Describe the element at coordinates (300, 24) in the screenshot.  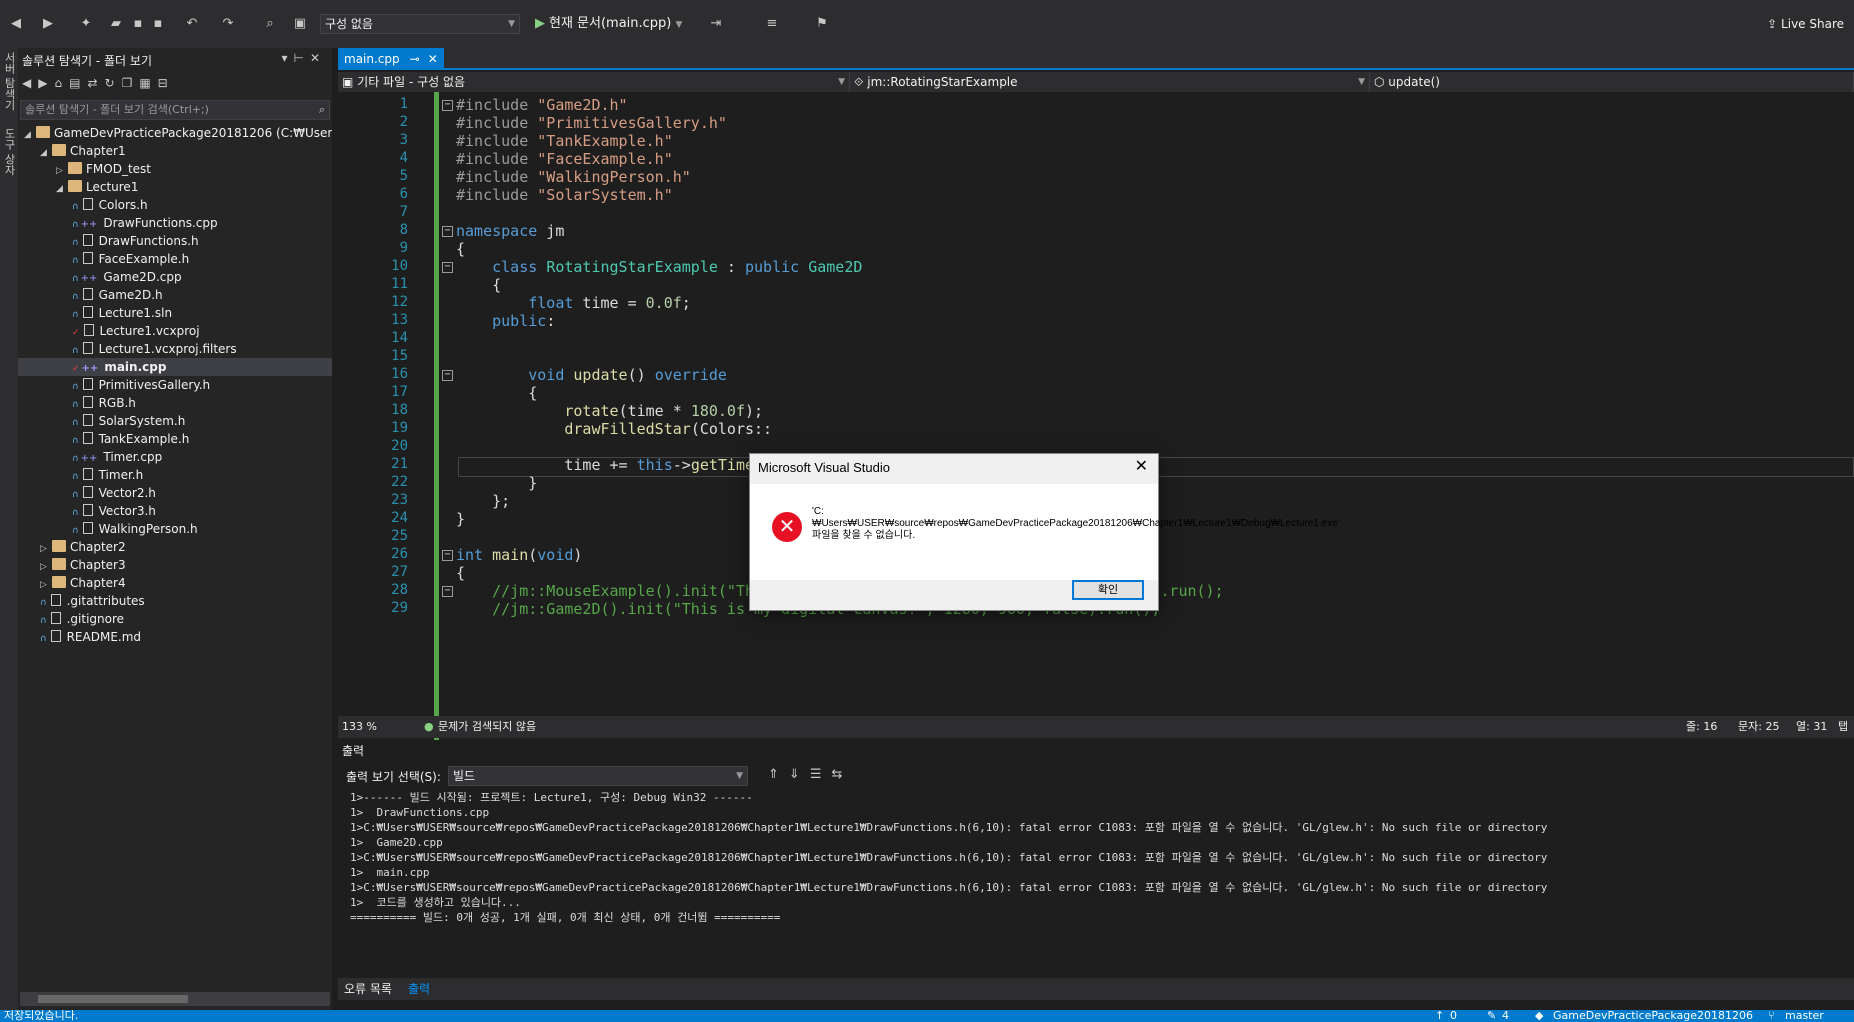
I see `window-icon: ▣` at that location.